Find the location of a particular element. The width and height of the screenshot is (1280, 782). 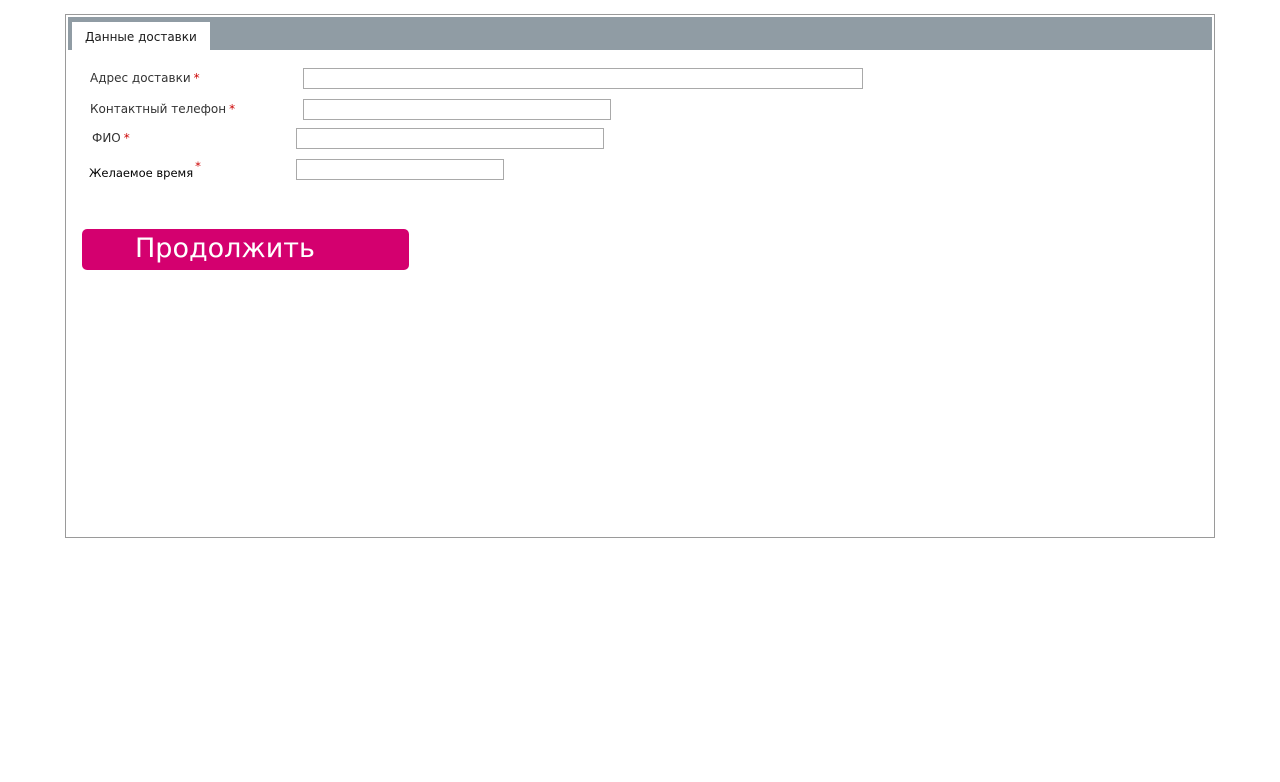

time-label: Желаемое время * is located at coordinates (145, 169).